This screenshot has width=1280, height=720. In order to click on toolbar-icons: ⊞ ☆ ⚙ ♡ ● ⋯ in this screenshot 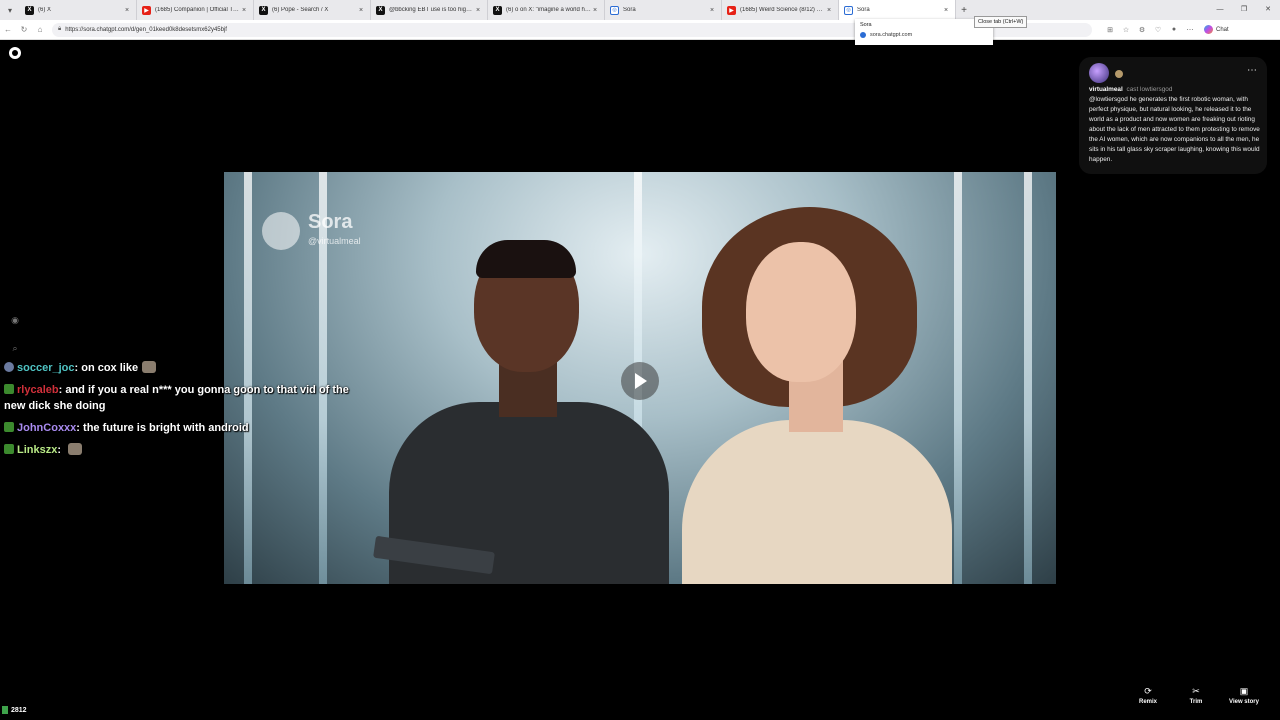, I will do `click(1150, 30)`.